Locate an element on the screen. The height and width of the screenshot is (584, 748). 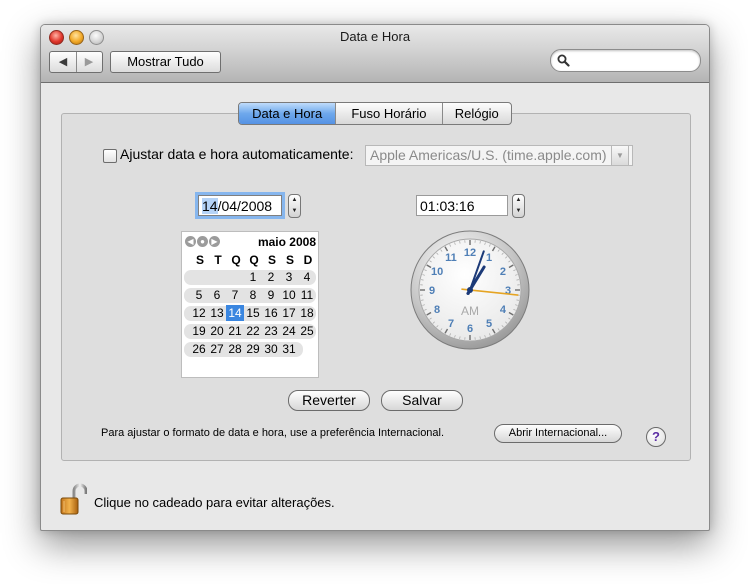
calendar-month-label: maio 2008 is located at coordinates (286, 242).